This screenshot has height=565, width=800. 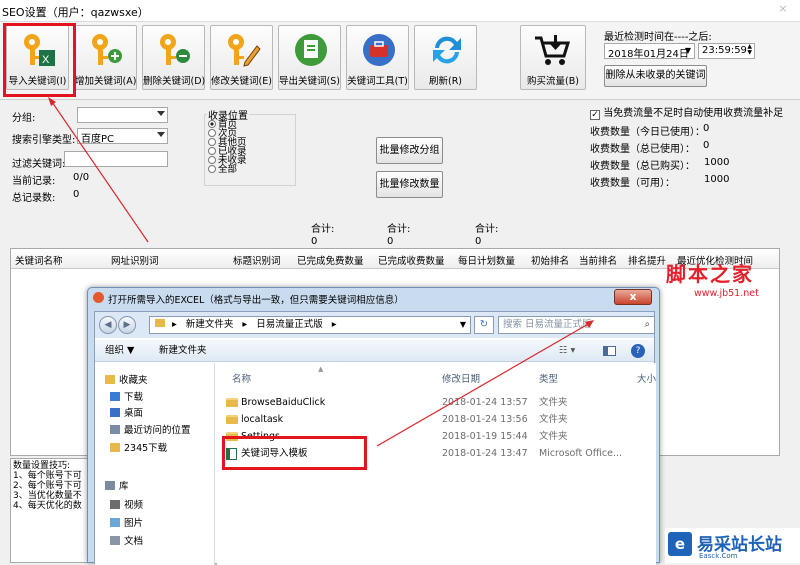 I want to click on key-remove-icon, so click(x=175, y=49).